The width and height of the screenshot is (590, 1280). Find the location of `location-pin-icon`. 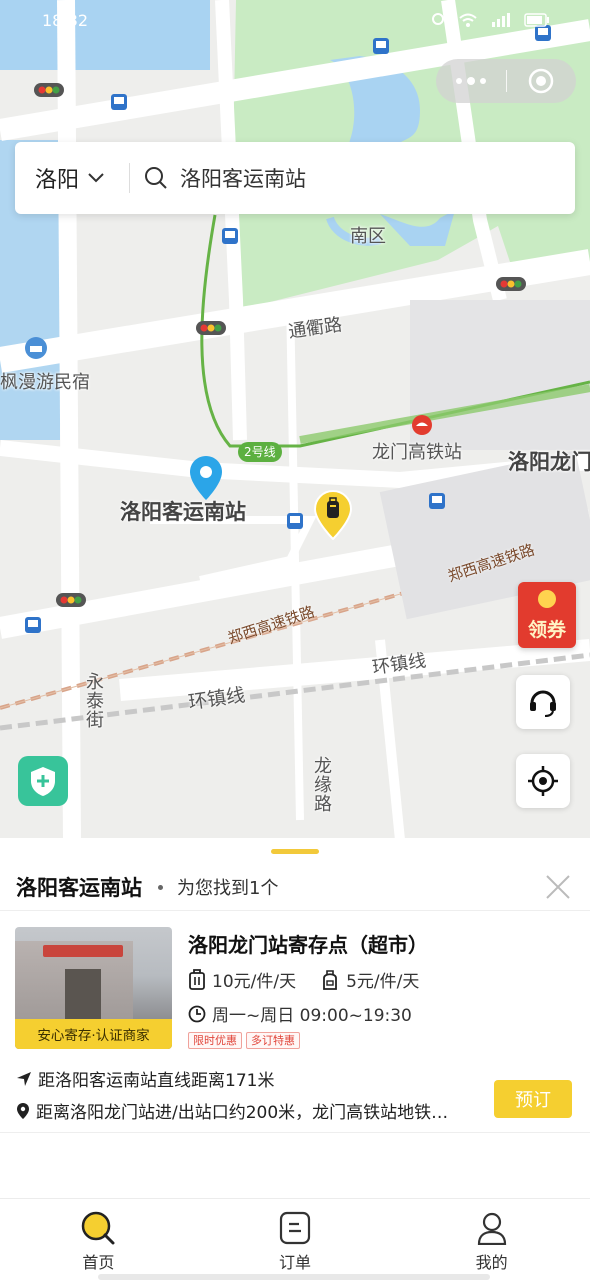

location-pin-icon is located at coordinates (206, 478).